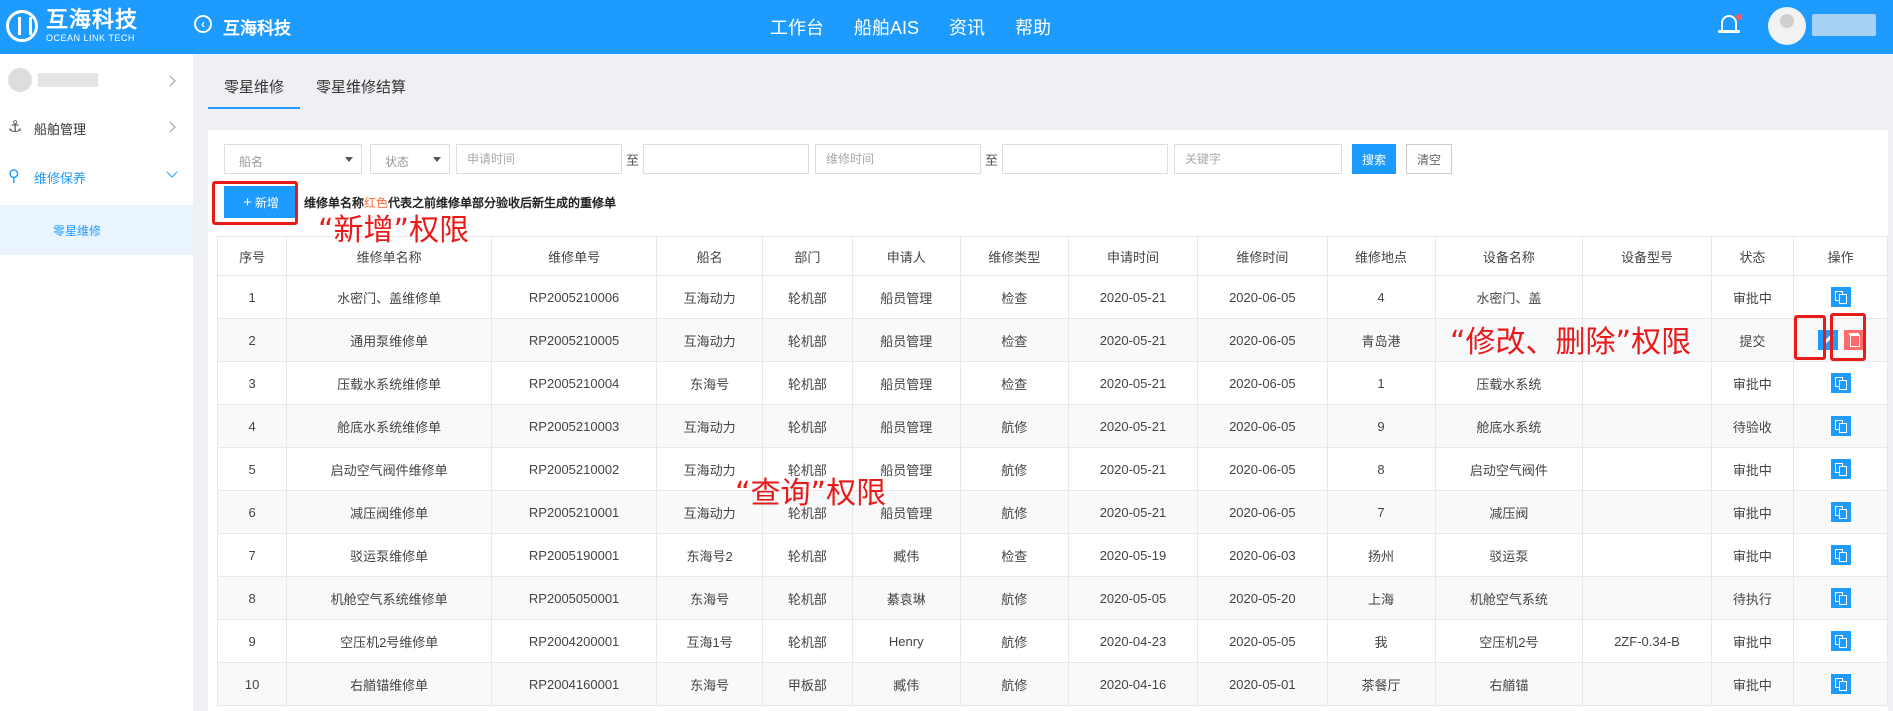 This screenshot has height=711, width=1893. Describe the element at coordinates (77, 231) in the screenshot. I see `sidebar-subitem-label: 零星维修` at that location.